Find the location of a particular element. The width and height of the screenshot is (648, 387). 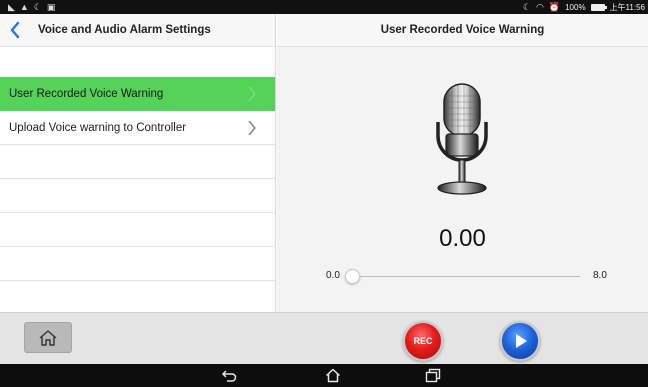

android-nav-bar is located at coordinates (324, 375).